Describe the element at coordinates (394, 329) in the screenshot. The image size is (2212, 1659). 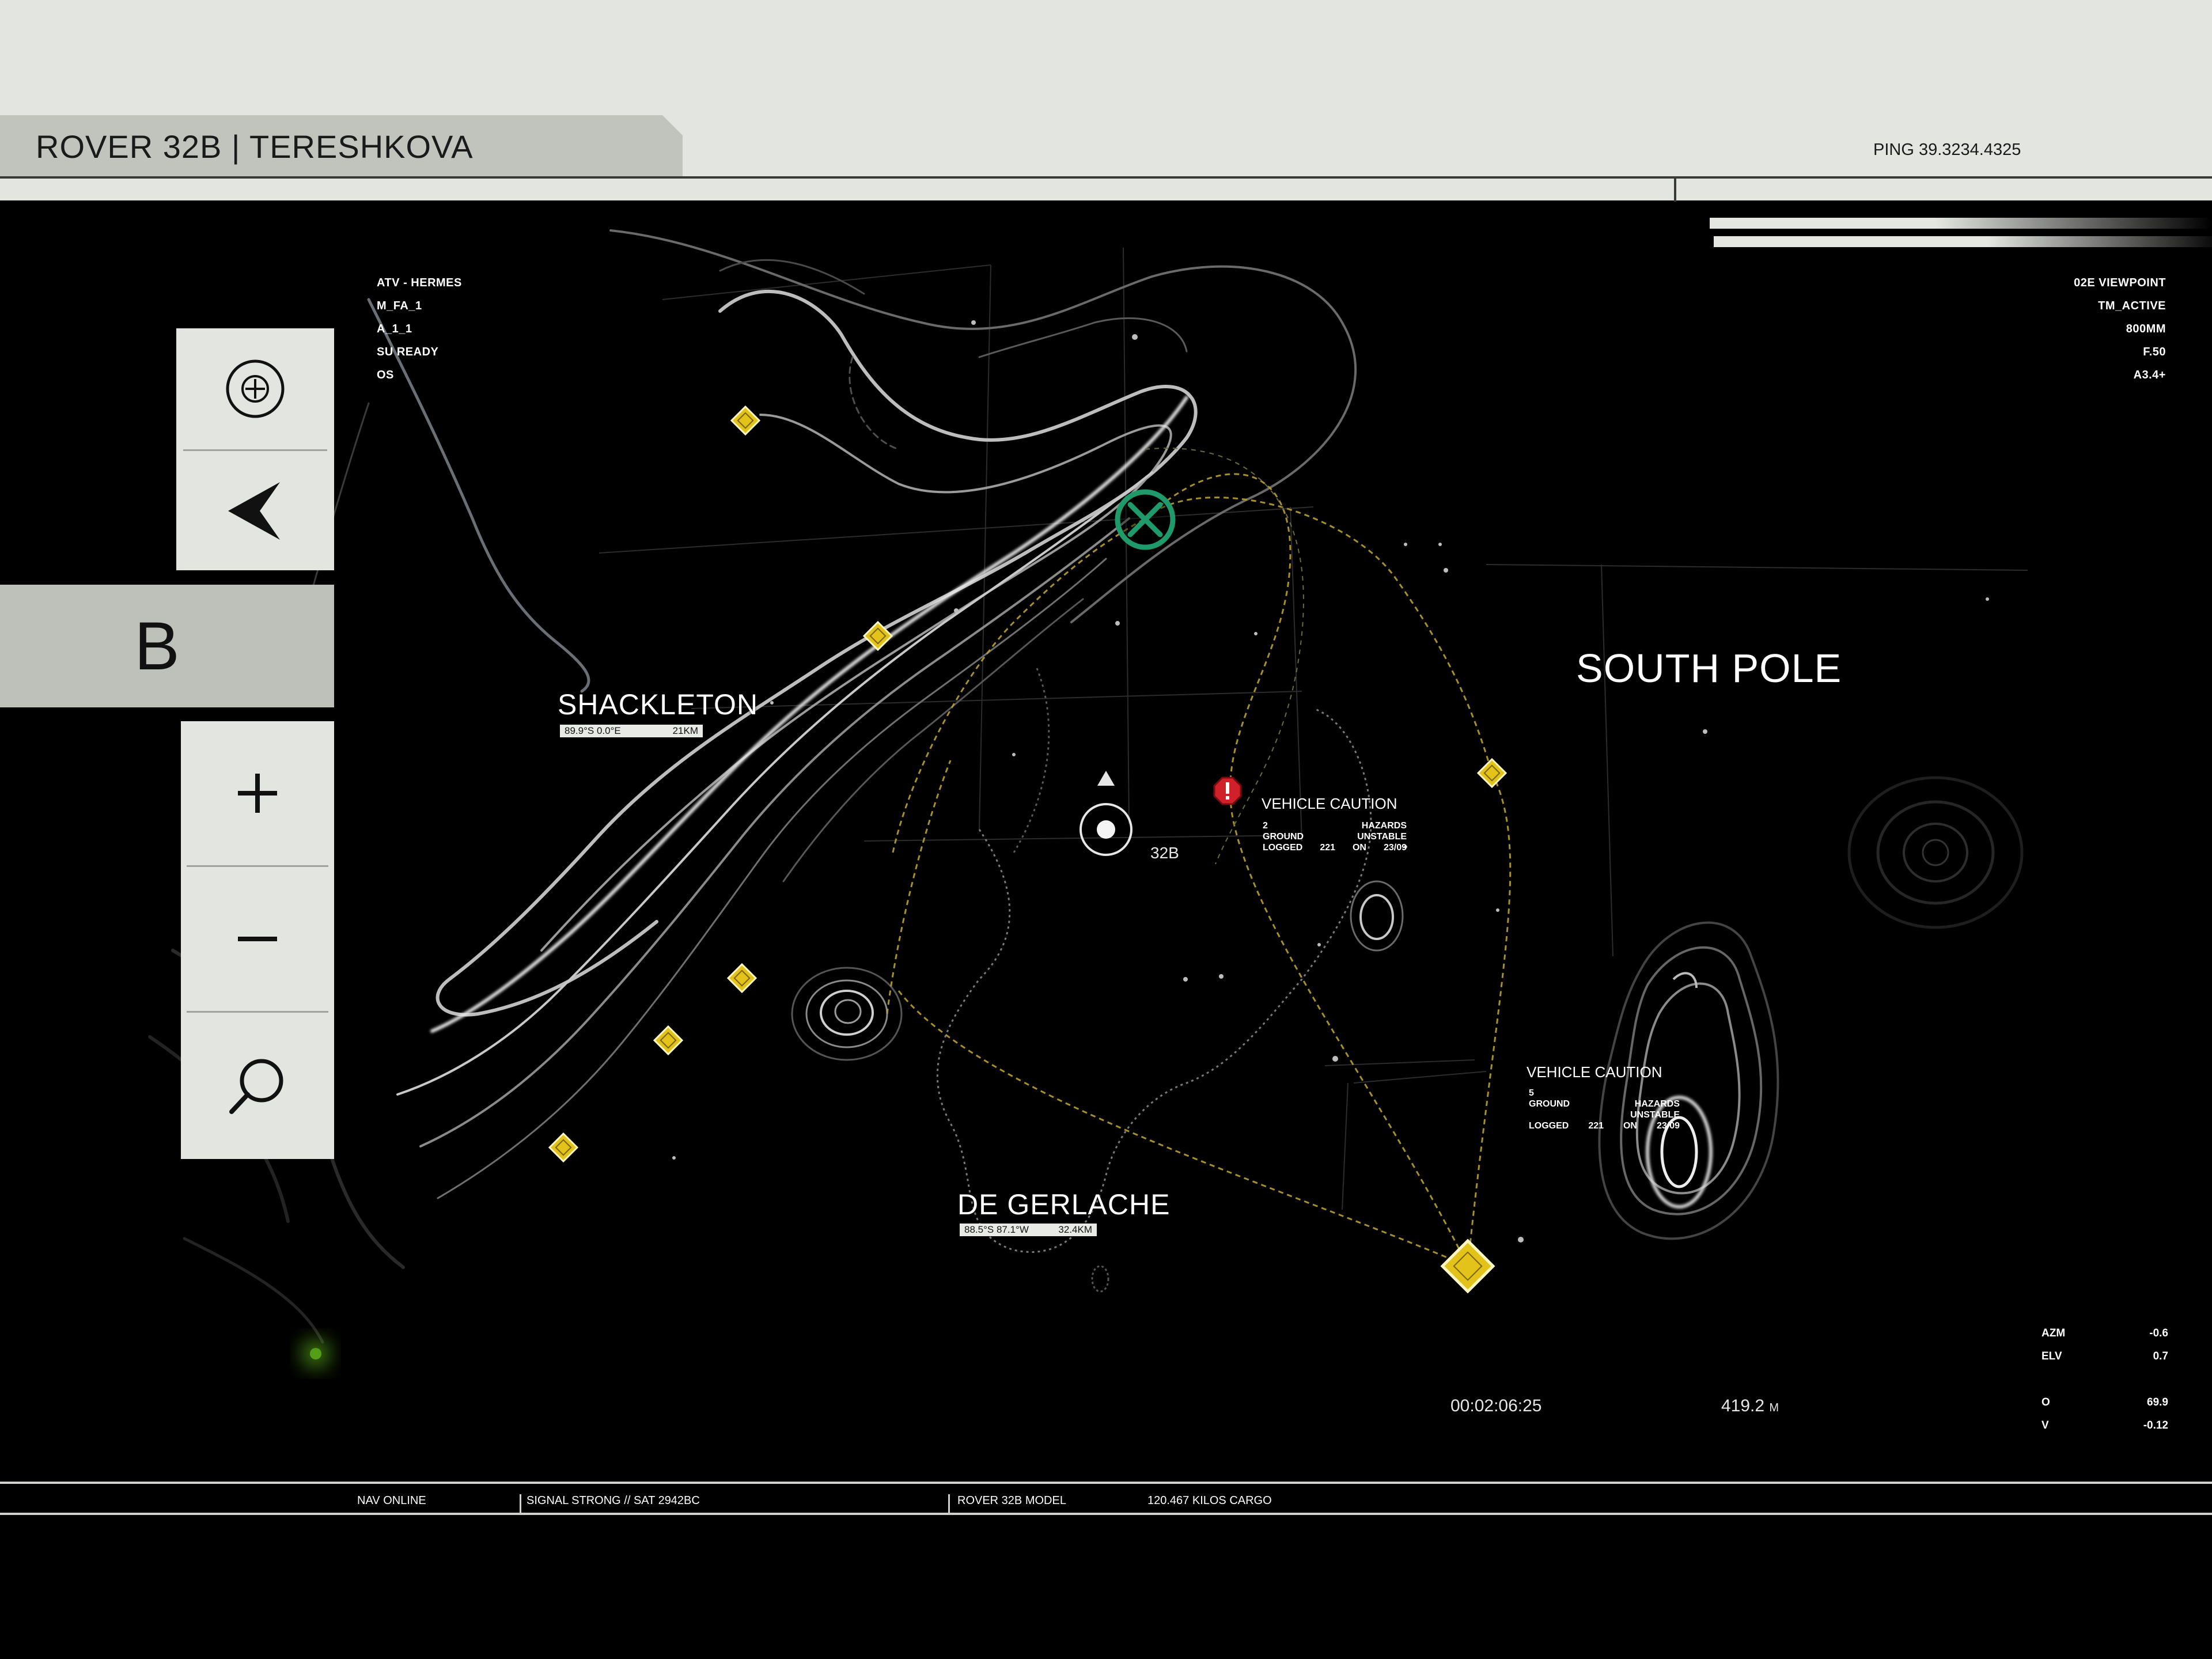
I see `status-item: A_1_1` at that location.